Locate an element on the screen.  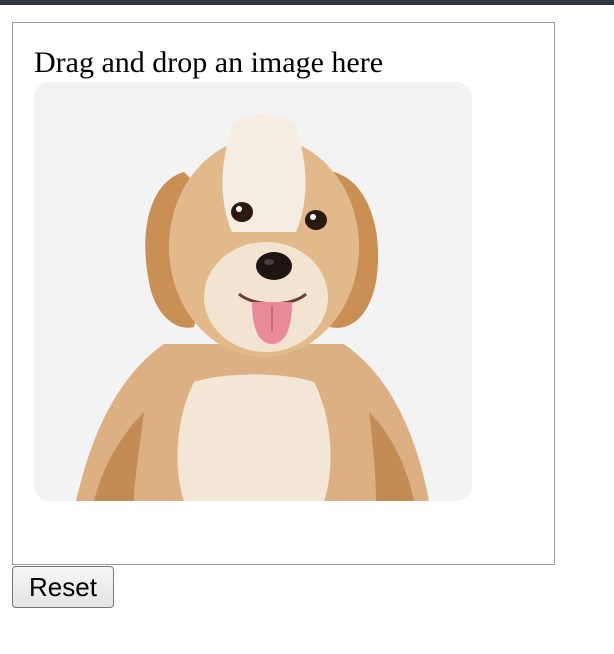
top-bar is located at coordinates (307, 2).